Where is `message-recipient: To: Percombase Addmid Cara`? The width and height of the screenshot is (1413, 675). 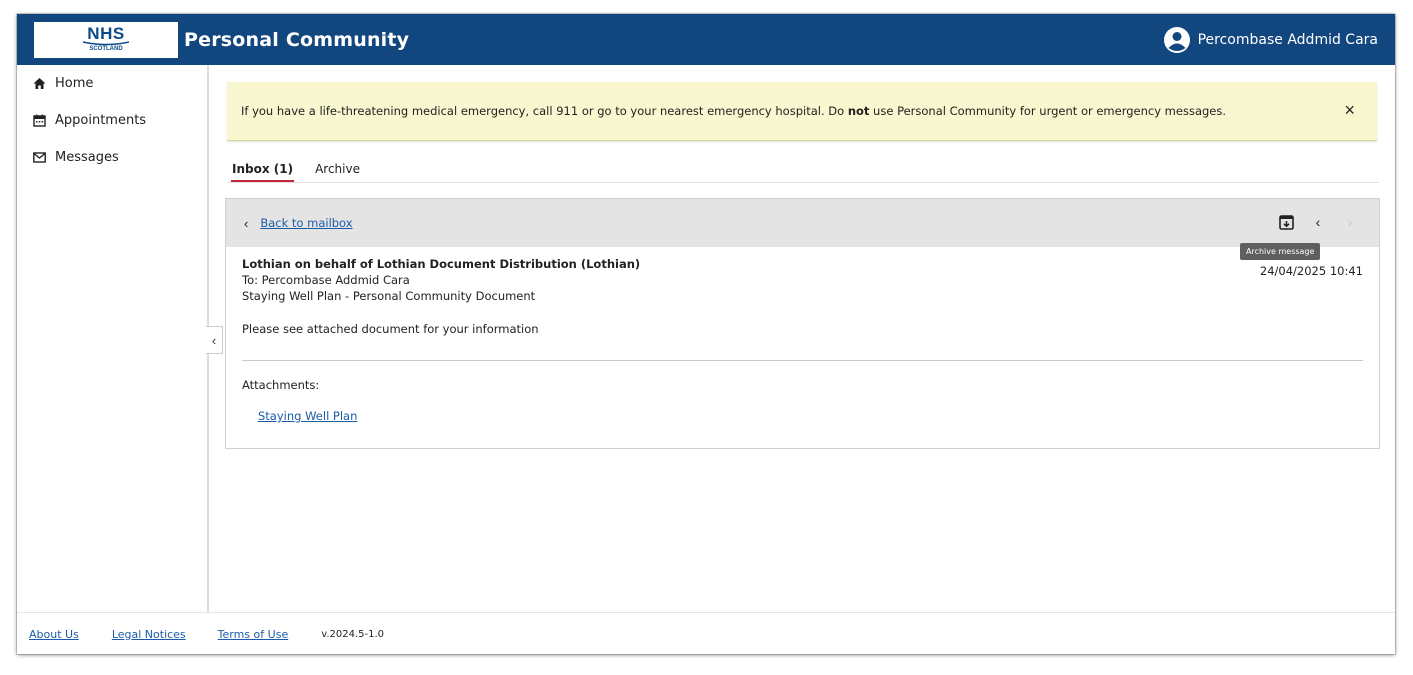 message-recipient: To: Percombase Addmid Cara is located at coordinates (326, 280).